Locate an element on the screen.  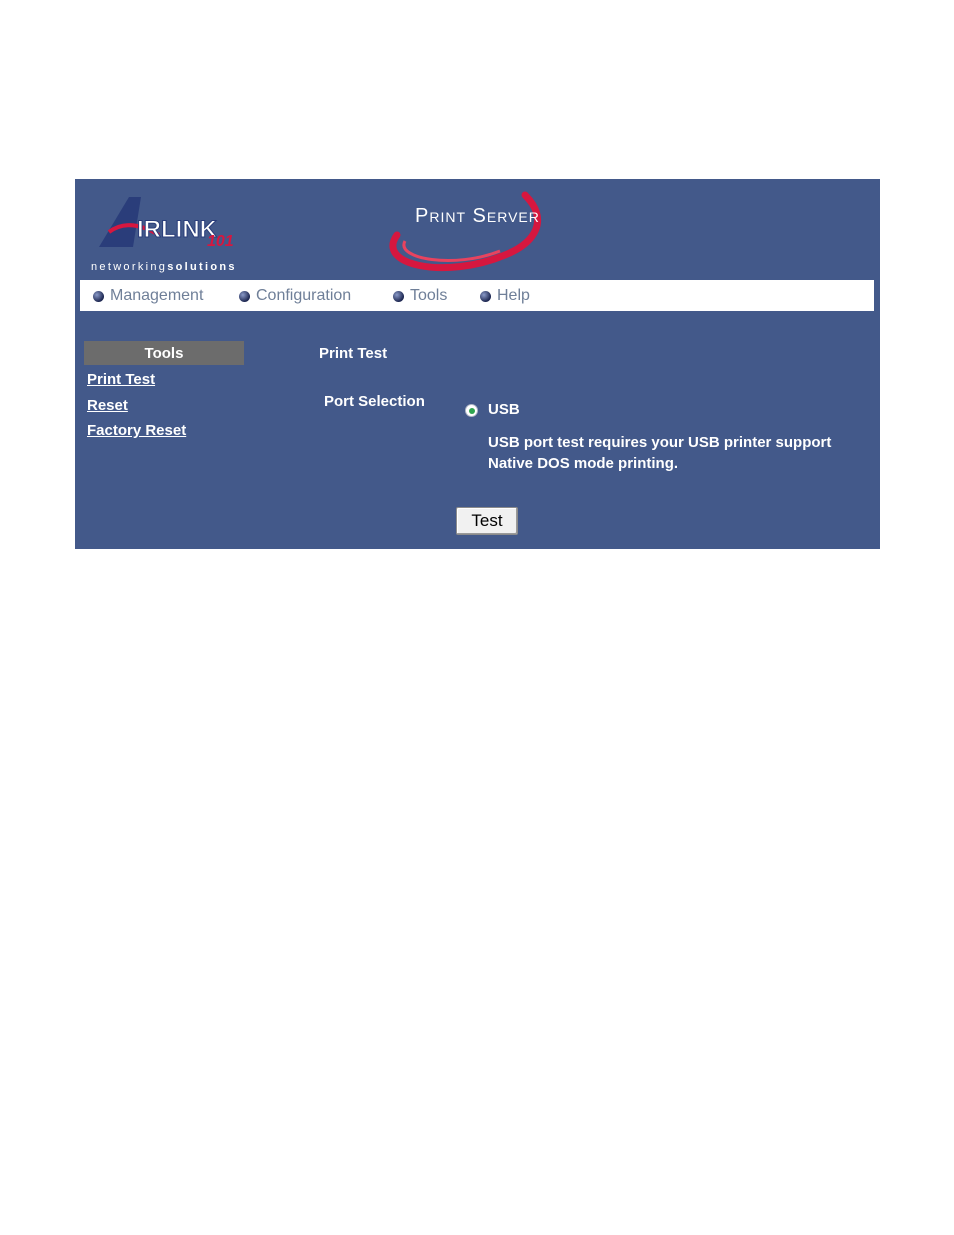
nav-item-tools: Tools is located at coordinates (420, 296).